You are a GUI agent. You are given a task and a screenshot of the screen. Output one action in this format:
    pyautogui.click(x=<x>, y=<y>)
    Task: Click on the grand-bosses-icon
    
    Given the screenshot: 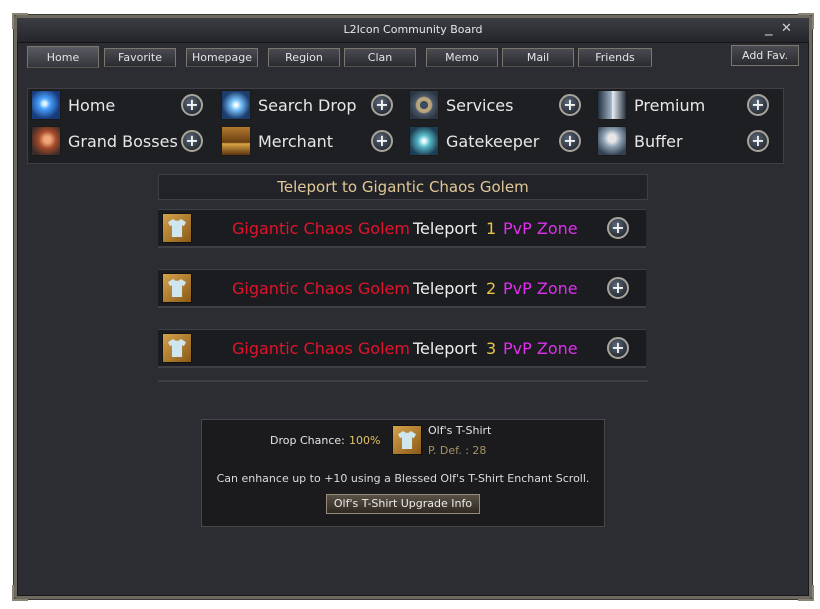 What is the action you would take?
    pyautogui.click(x=46, y=141)
    